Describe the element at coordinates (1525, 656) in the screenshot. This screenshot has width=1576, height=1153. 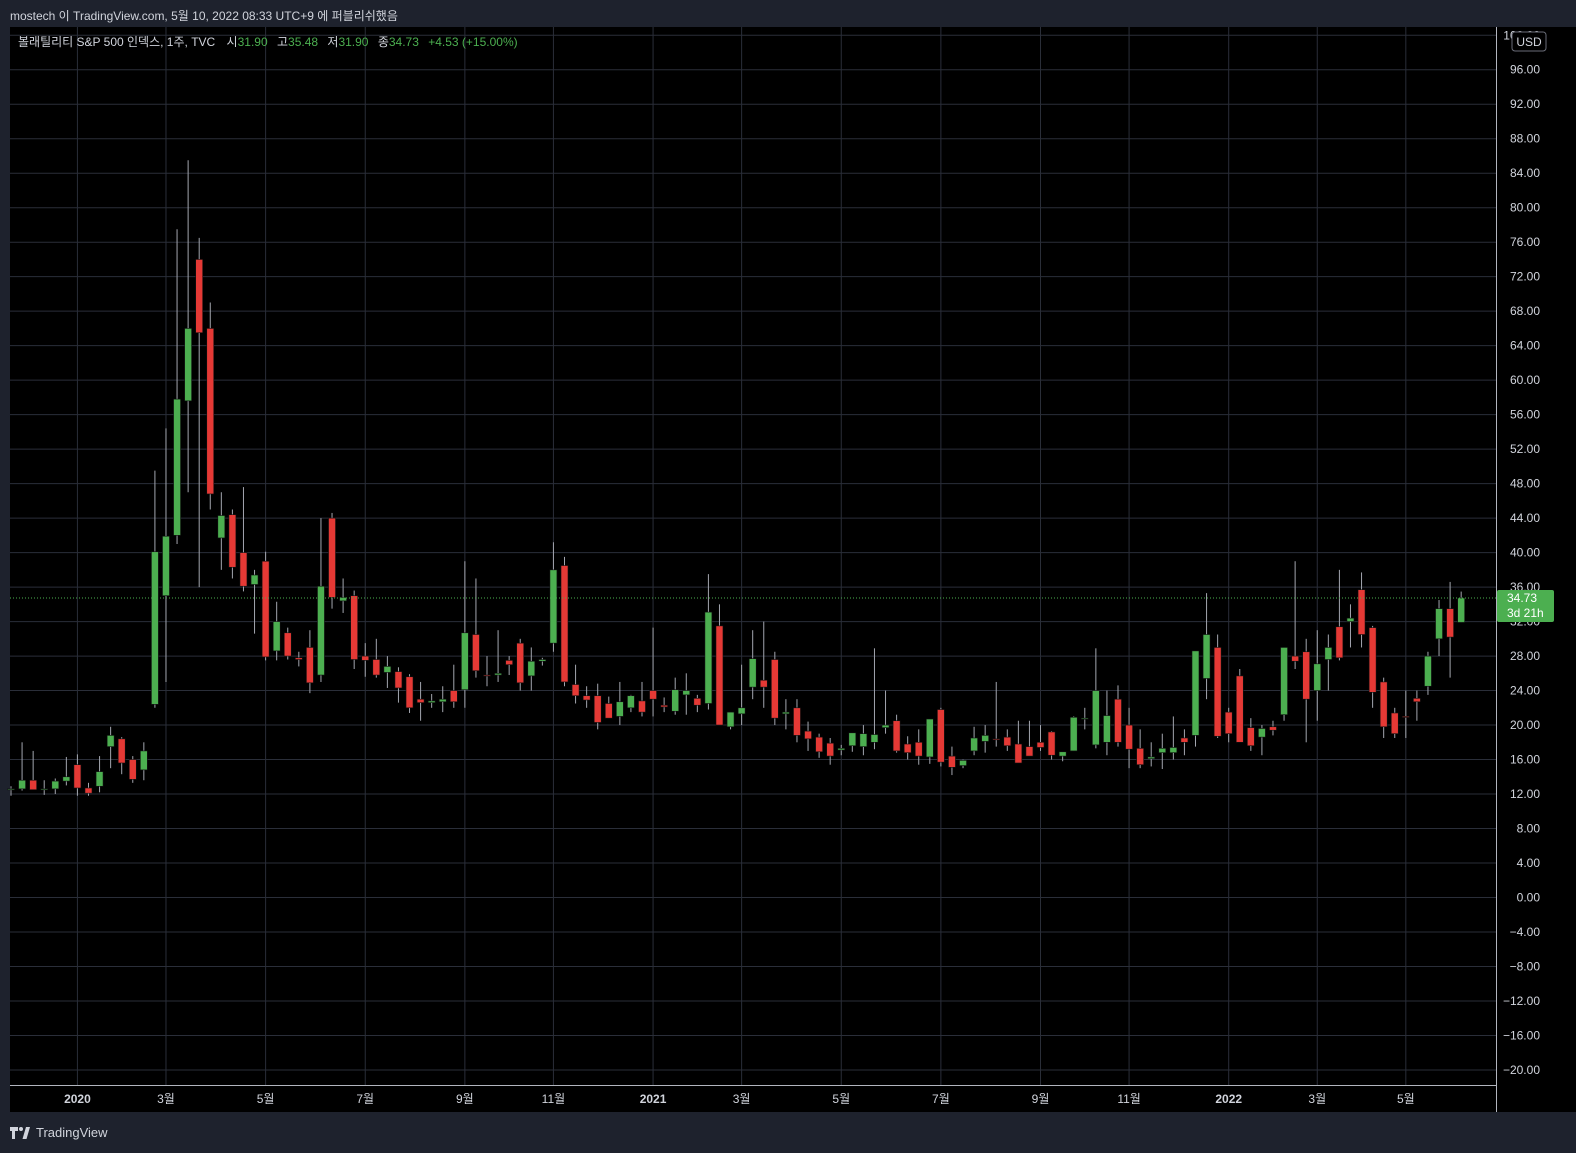
I see `price-tick-label: 28.00` at that location.